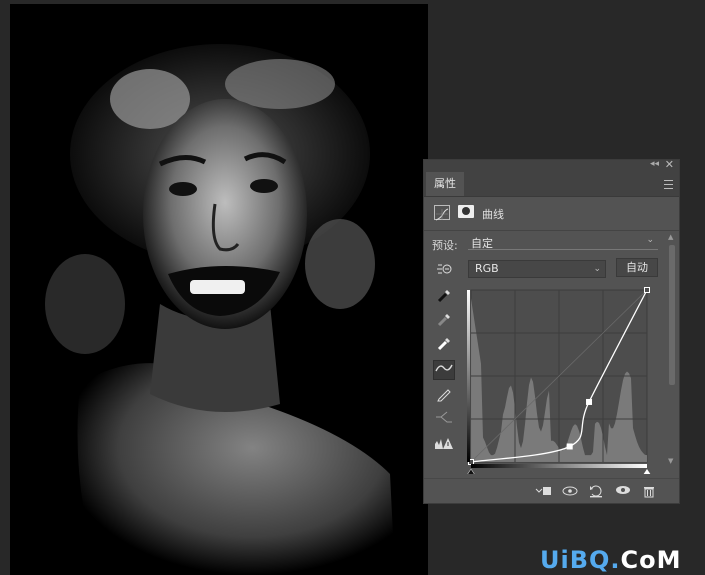 This screenshot has width=705, height=575. Describe the element at coordinates (444, 322) in the screenshot. I see `eyedropper-gray-icon` at that location.